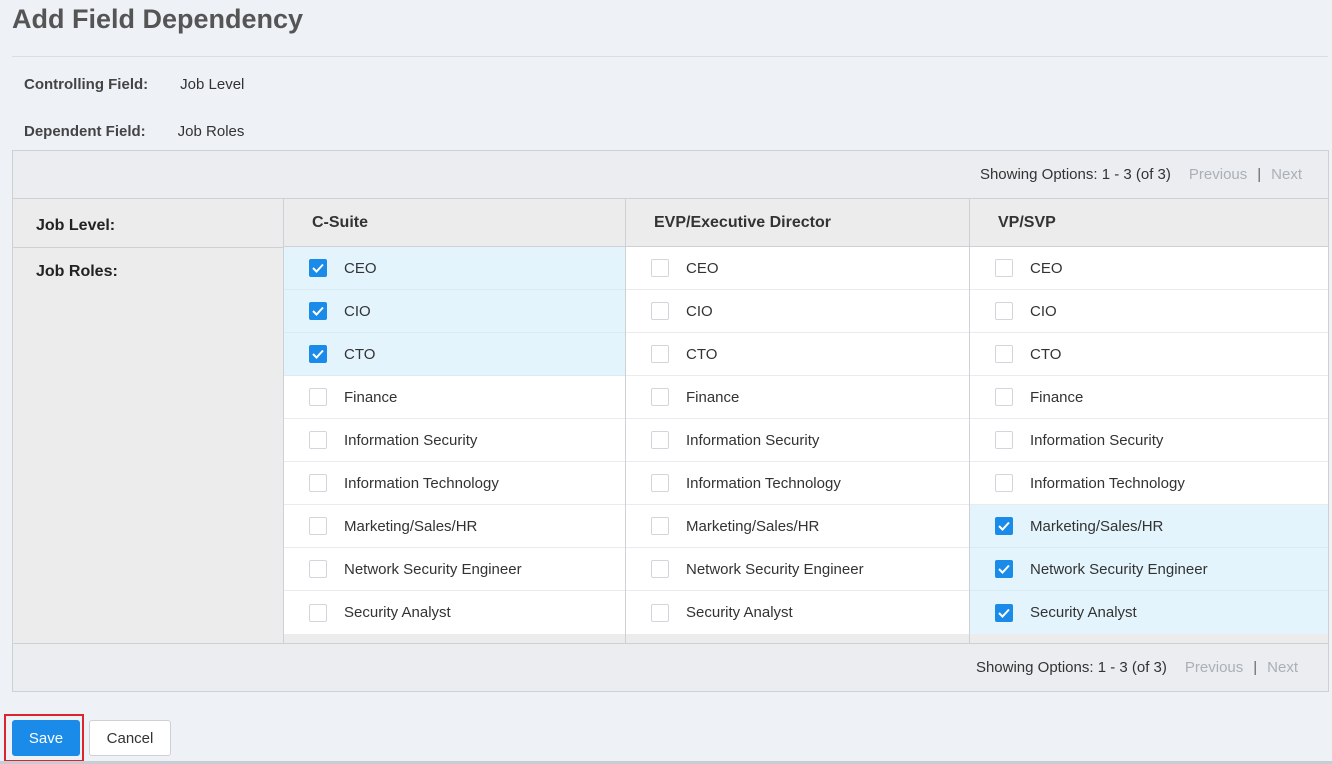 This screenshot has height=764, width=1332. I want to click on save-button: Save, so click(46, 738).